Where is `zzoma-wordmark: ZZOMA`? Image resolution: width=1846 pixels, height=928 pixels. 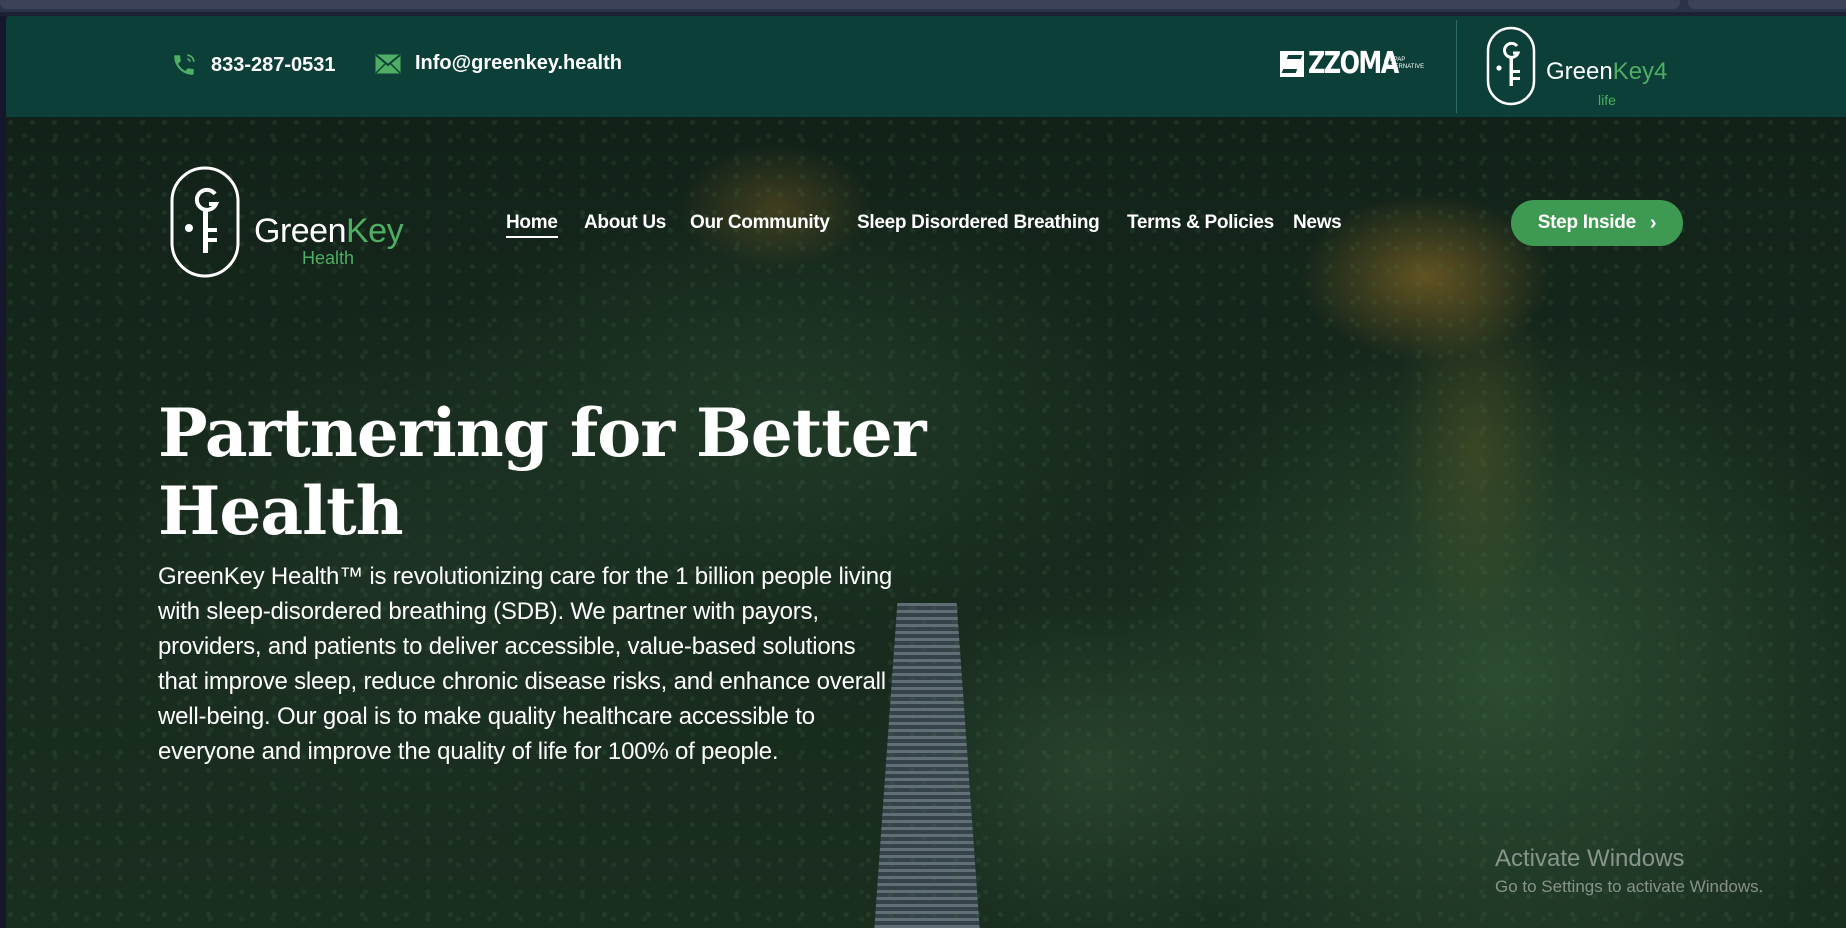 zzoma-wordmark: ZZOMA is located at coordinates (1353, 63).